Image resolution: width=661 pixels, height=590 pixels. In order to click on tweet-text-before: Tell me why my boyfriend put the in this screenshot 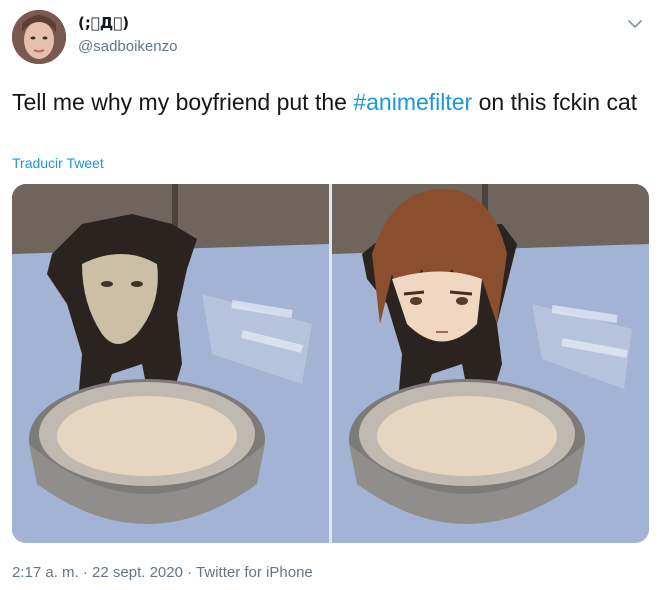, I will do `click(183, 102)`.